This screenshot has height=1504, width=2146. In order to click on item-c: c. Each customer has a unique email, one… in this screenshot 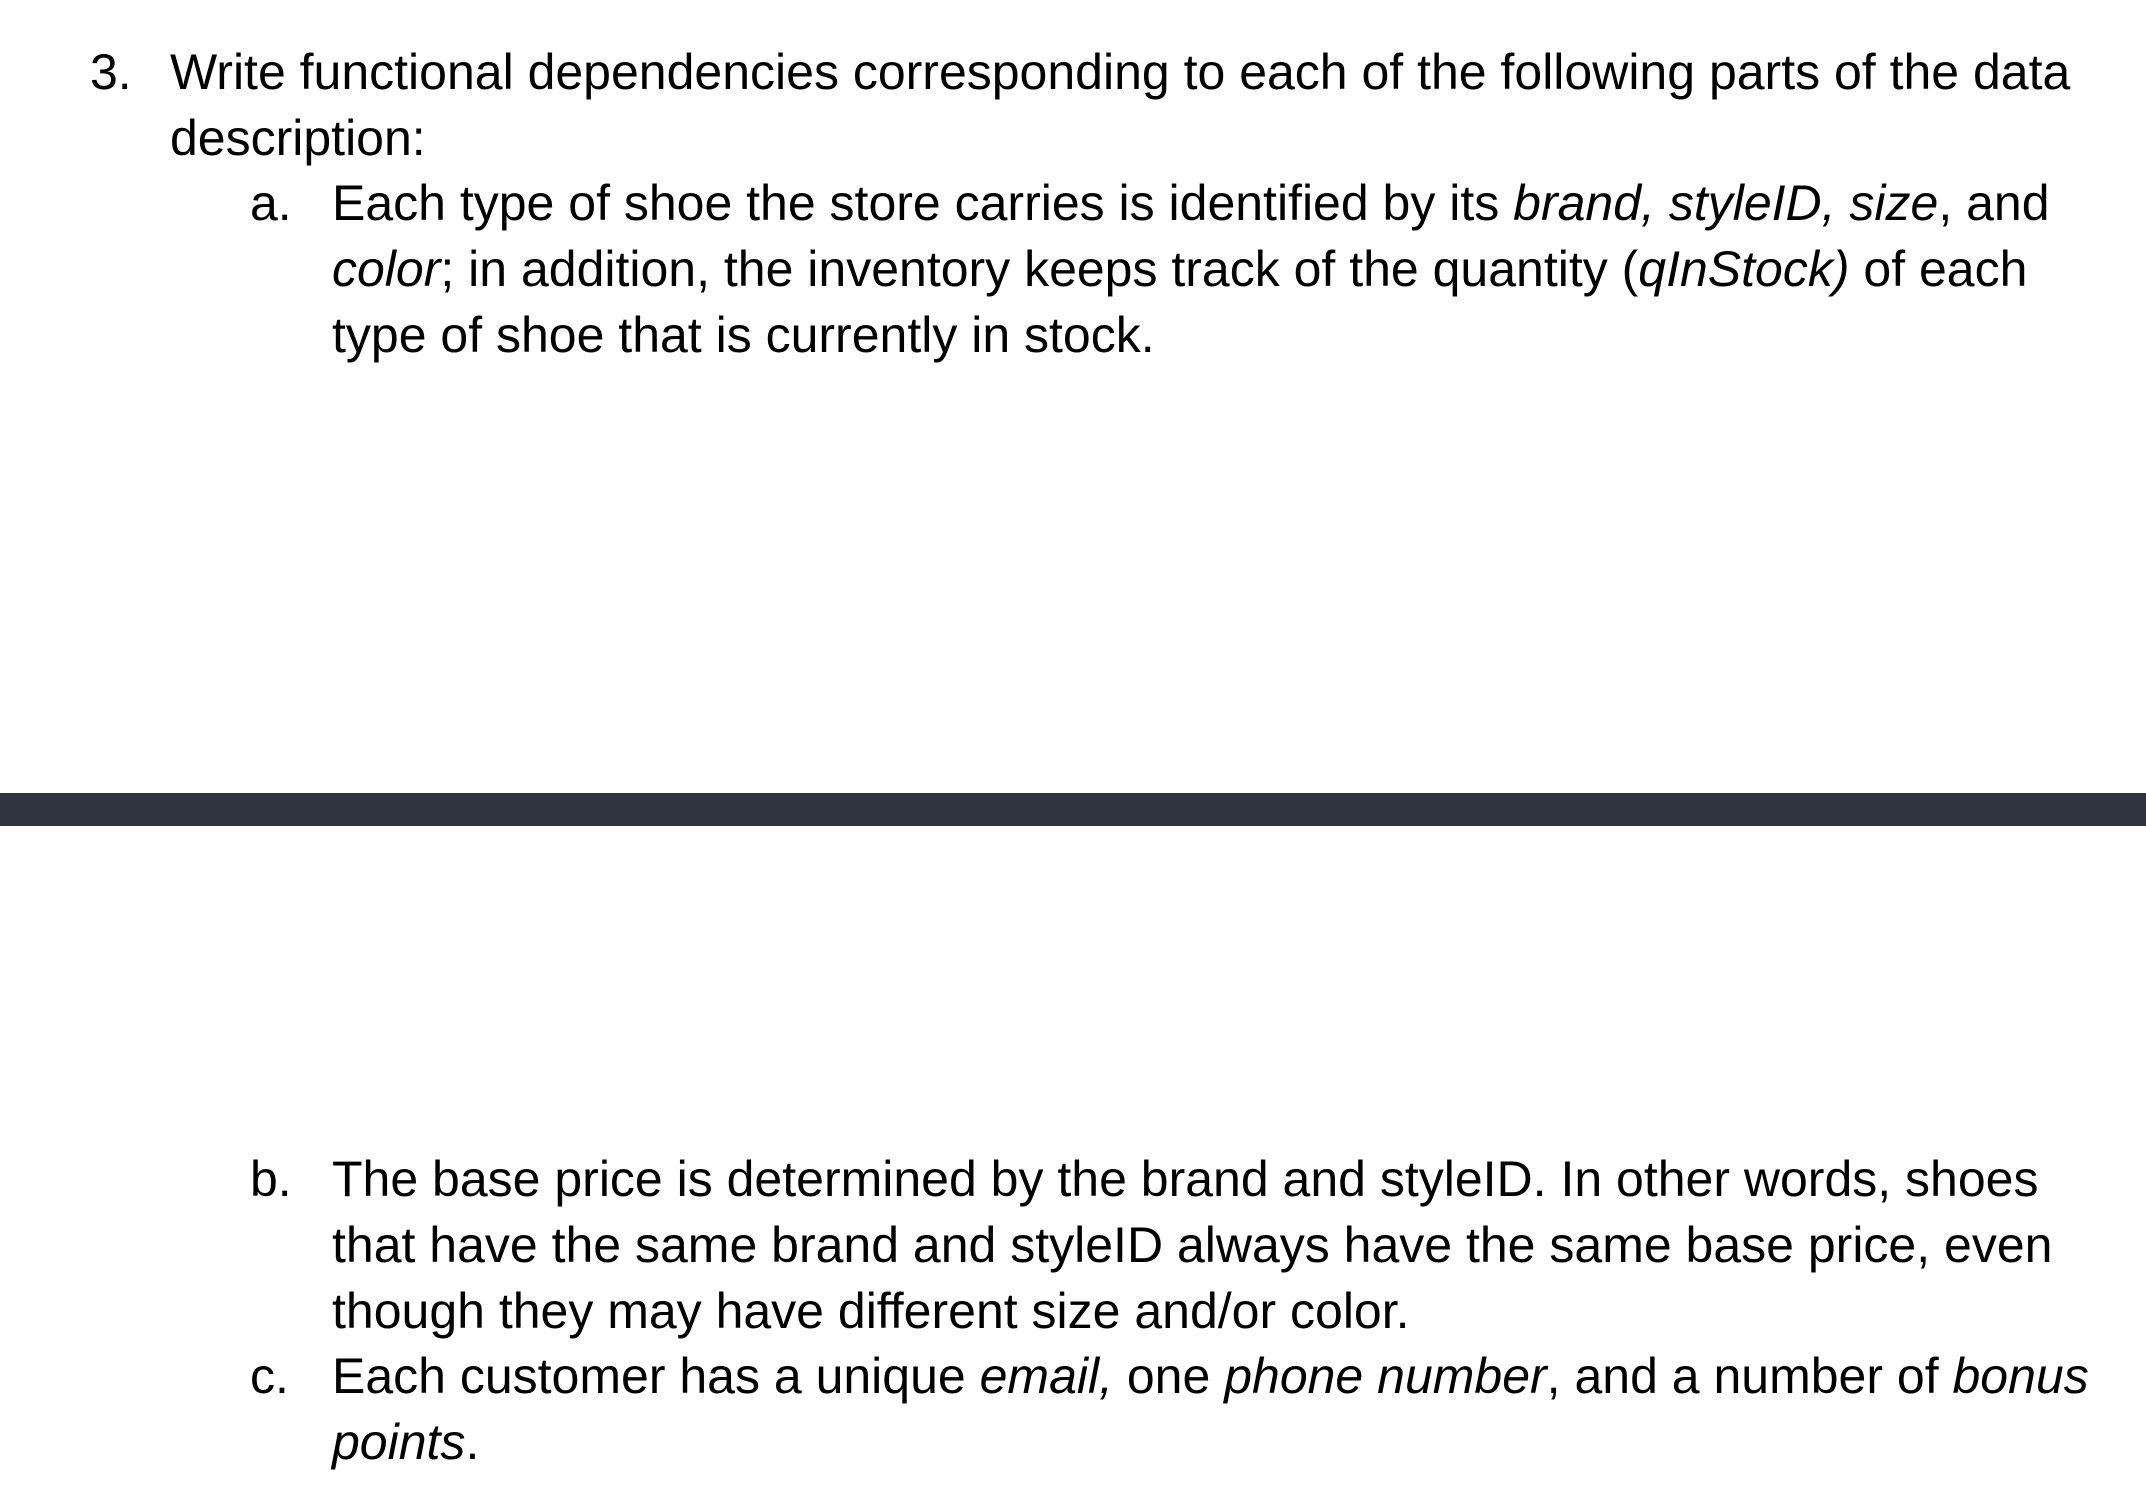, I will do `click(1073, 1409)`.